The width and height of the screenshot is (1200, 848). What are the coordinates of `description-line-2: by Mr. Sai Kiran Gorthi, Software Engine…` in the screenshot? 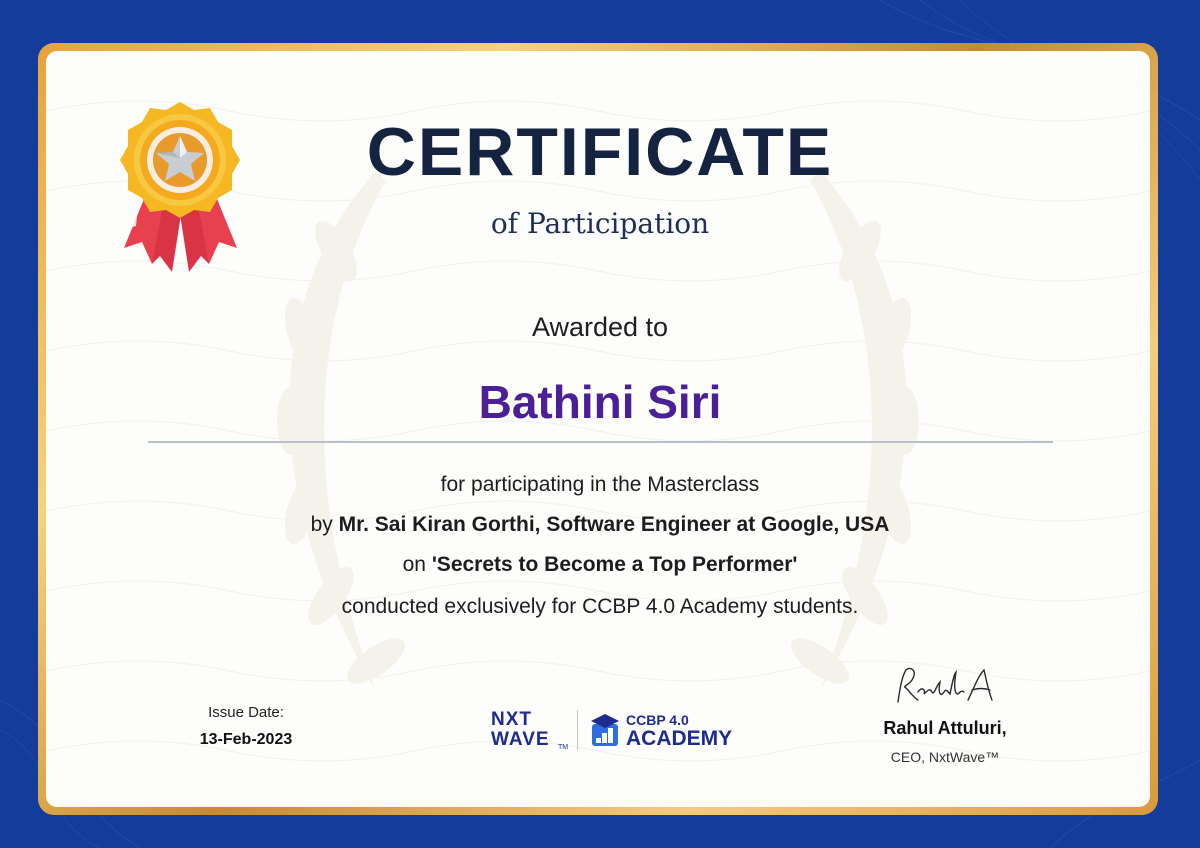 It's located at (600, 525).